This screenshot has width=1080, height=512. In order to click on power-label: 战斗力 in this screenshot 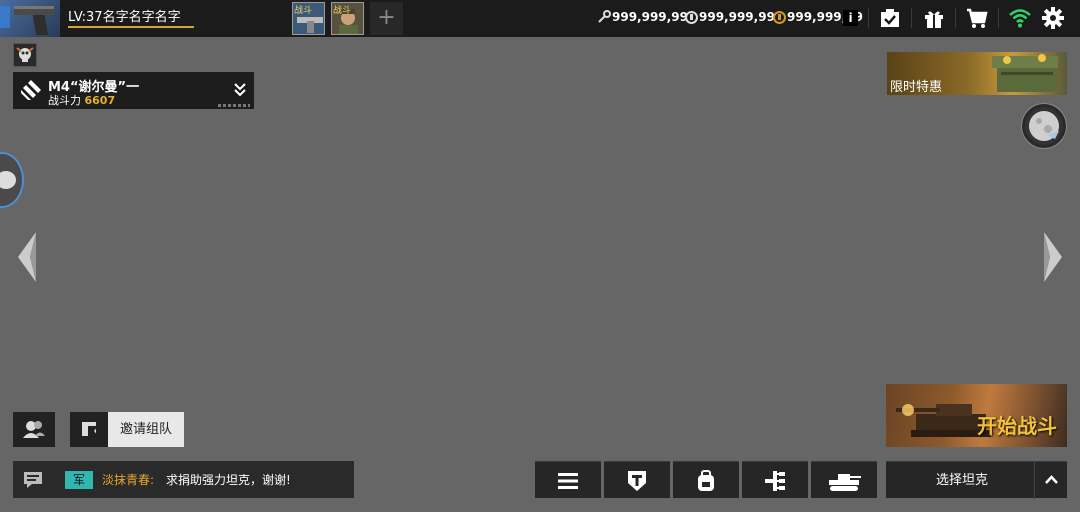, I will do `click(64, 100)`.